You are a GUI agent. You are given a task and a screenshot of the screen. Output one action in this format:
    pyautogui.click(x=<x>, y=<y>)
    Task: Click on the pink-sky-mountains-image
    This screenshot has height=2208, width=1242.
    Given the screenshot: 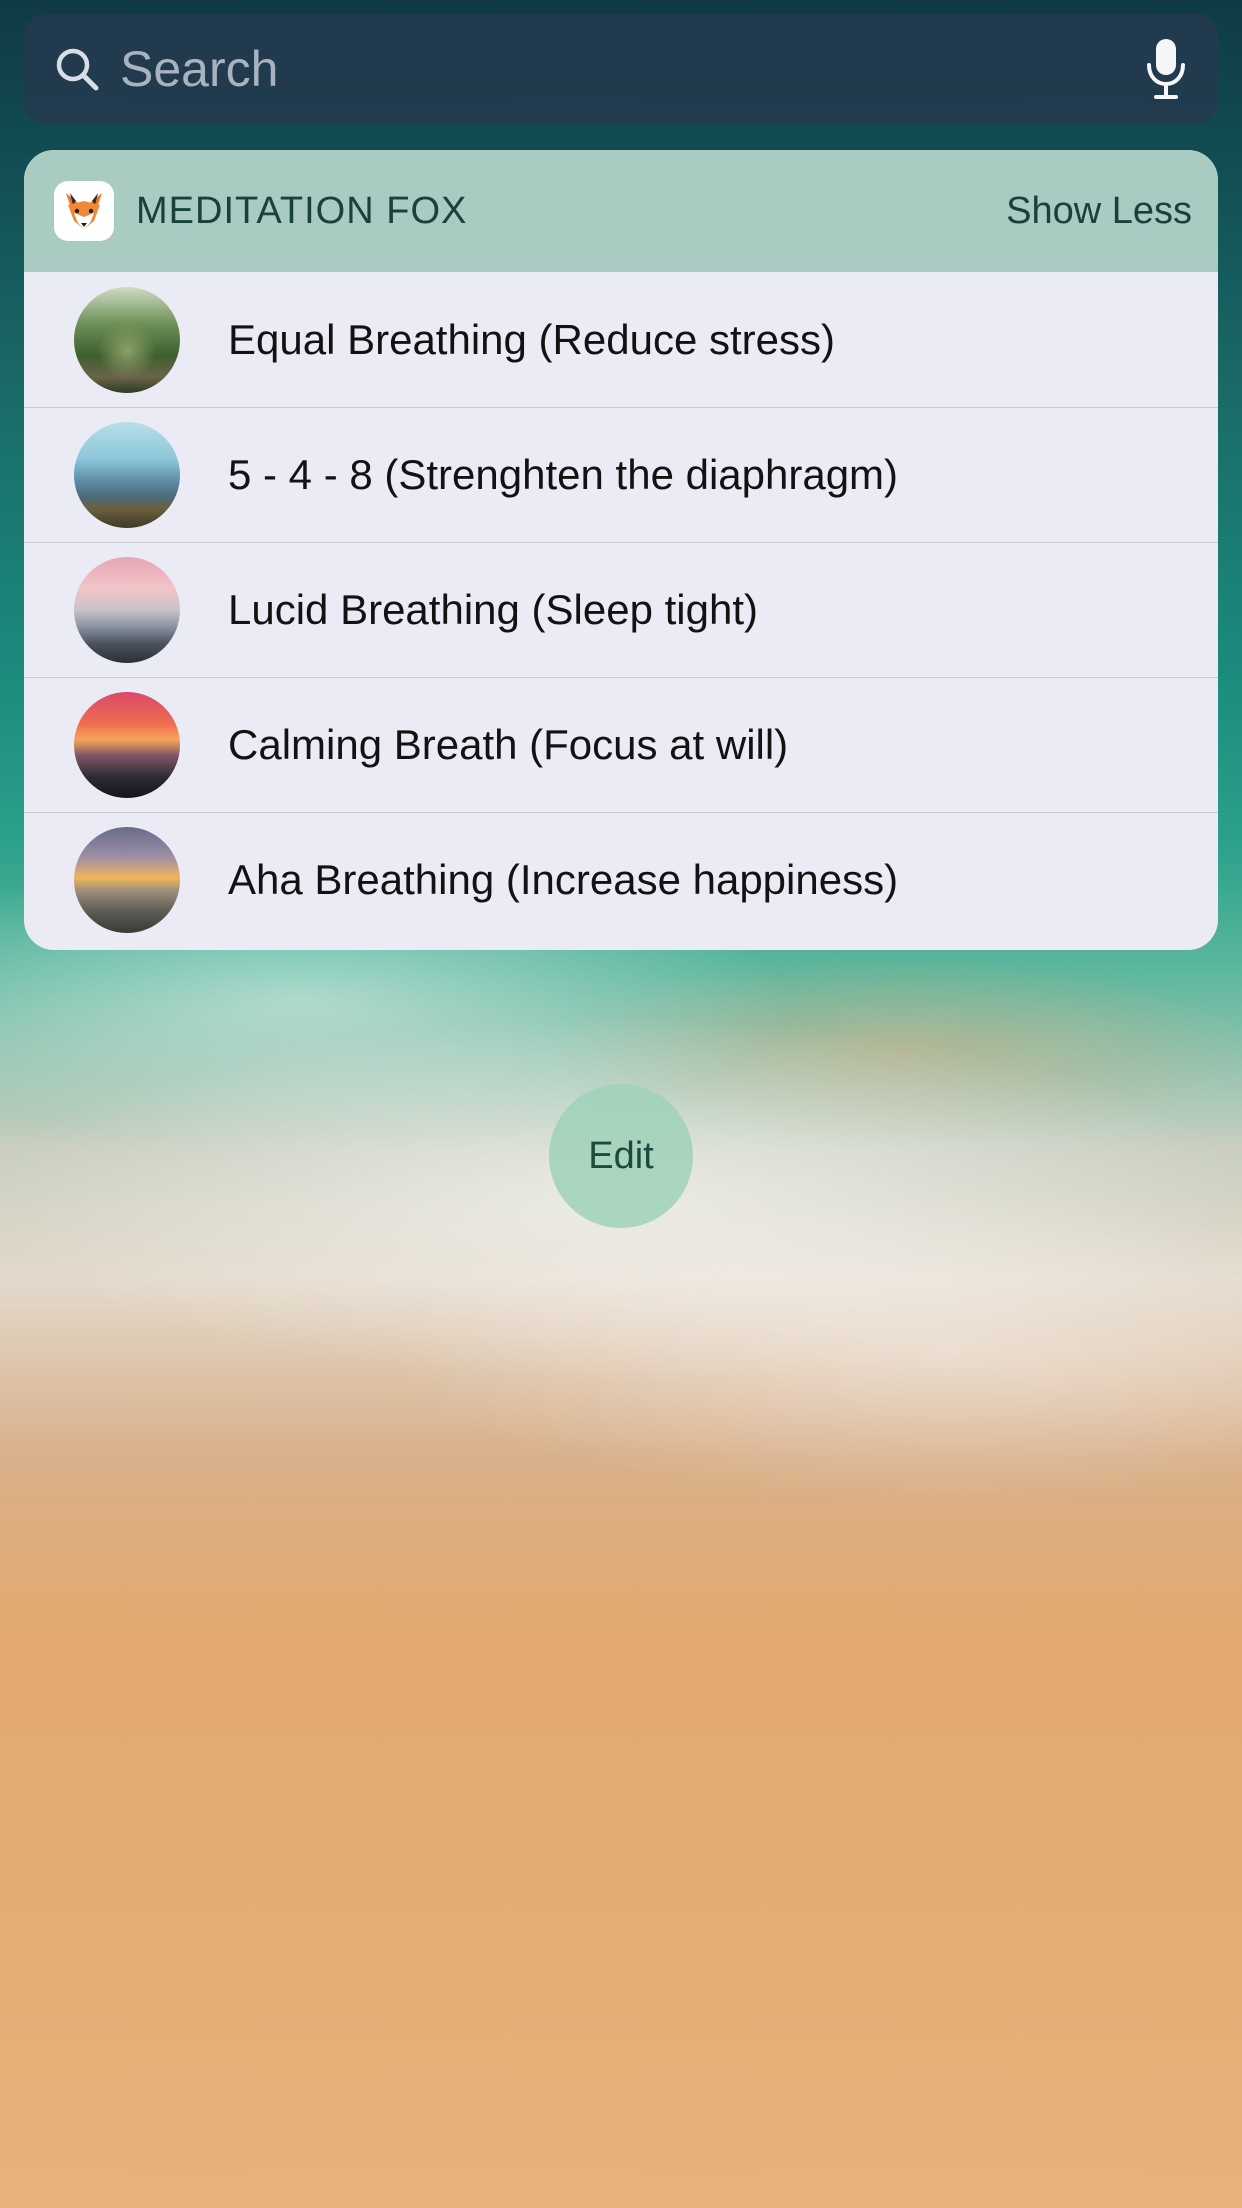 What is the action you would take?
    pyautogui.click(x=127, y=610)
    